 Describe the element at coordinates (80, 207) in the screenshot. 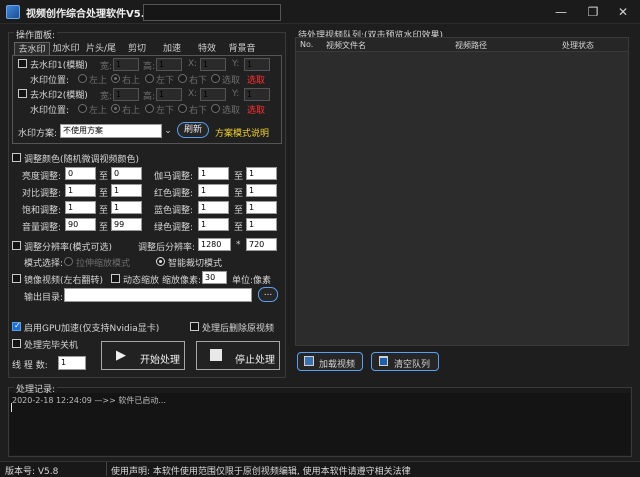

I see `saturation-from-input: 1` at that location.